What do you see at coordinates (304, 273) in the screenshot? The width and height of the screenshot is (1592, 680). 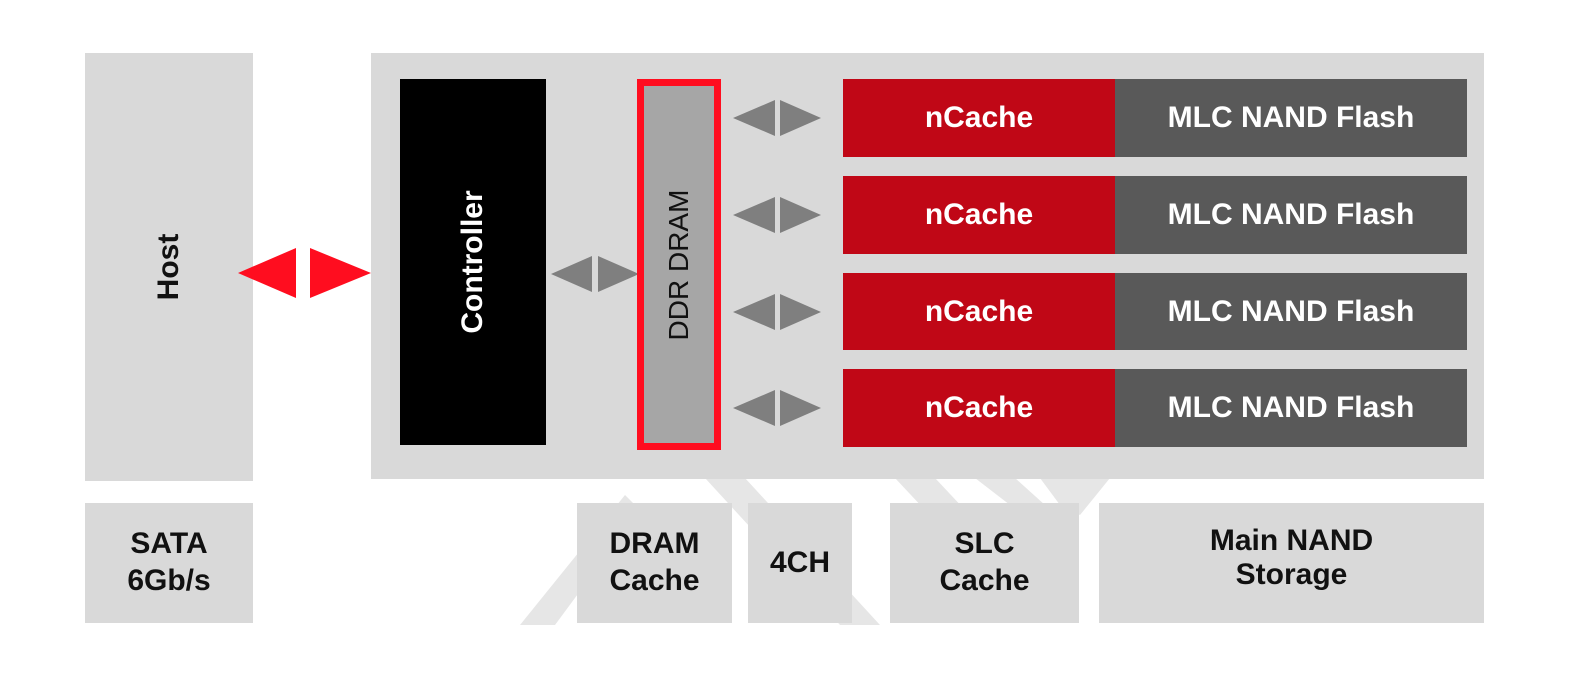 I see `host-link-arrows` at bounding box center [304, 273].